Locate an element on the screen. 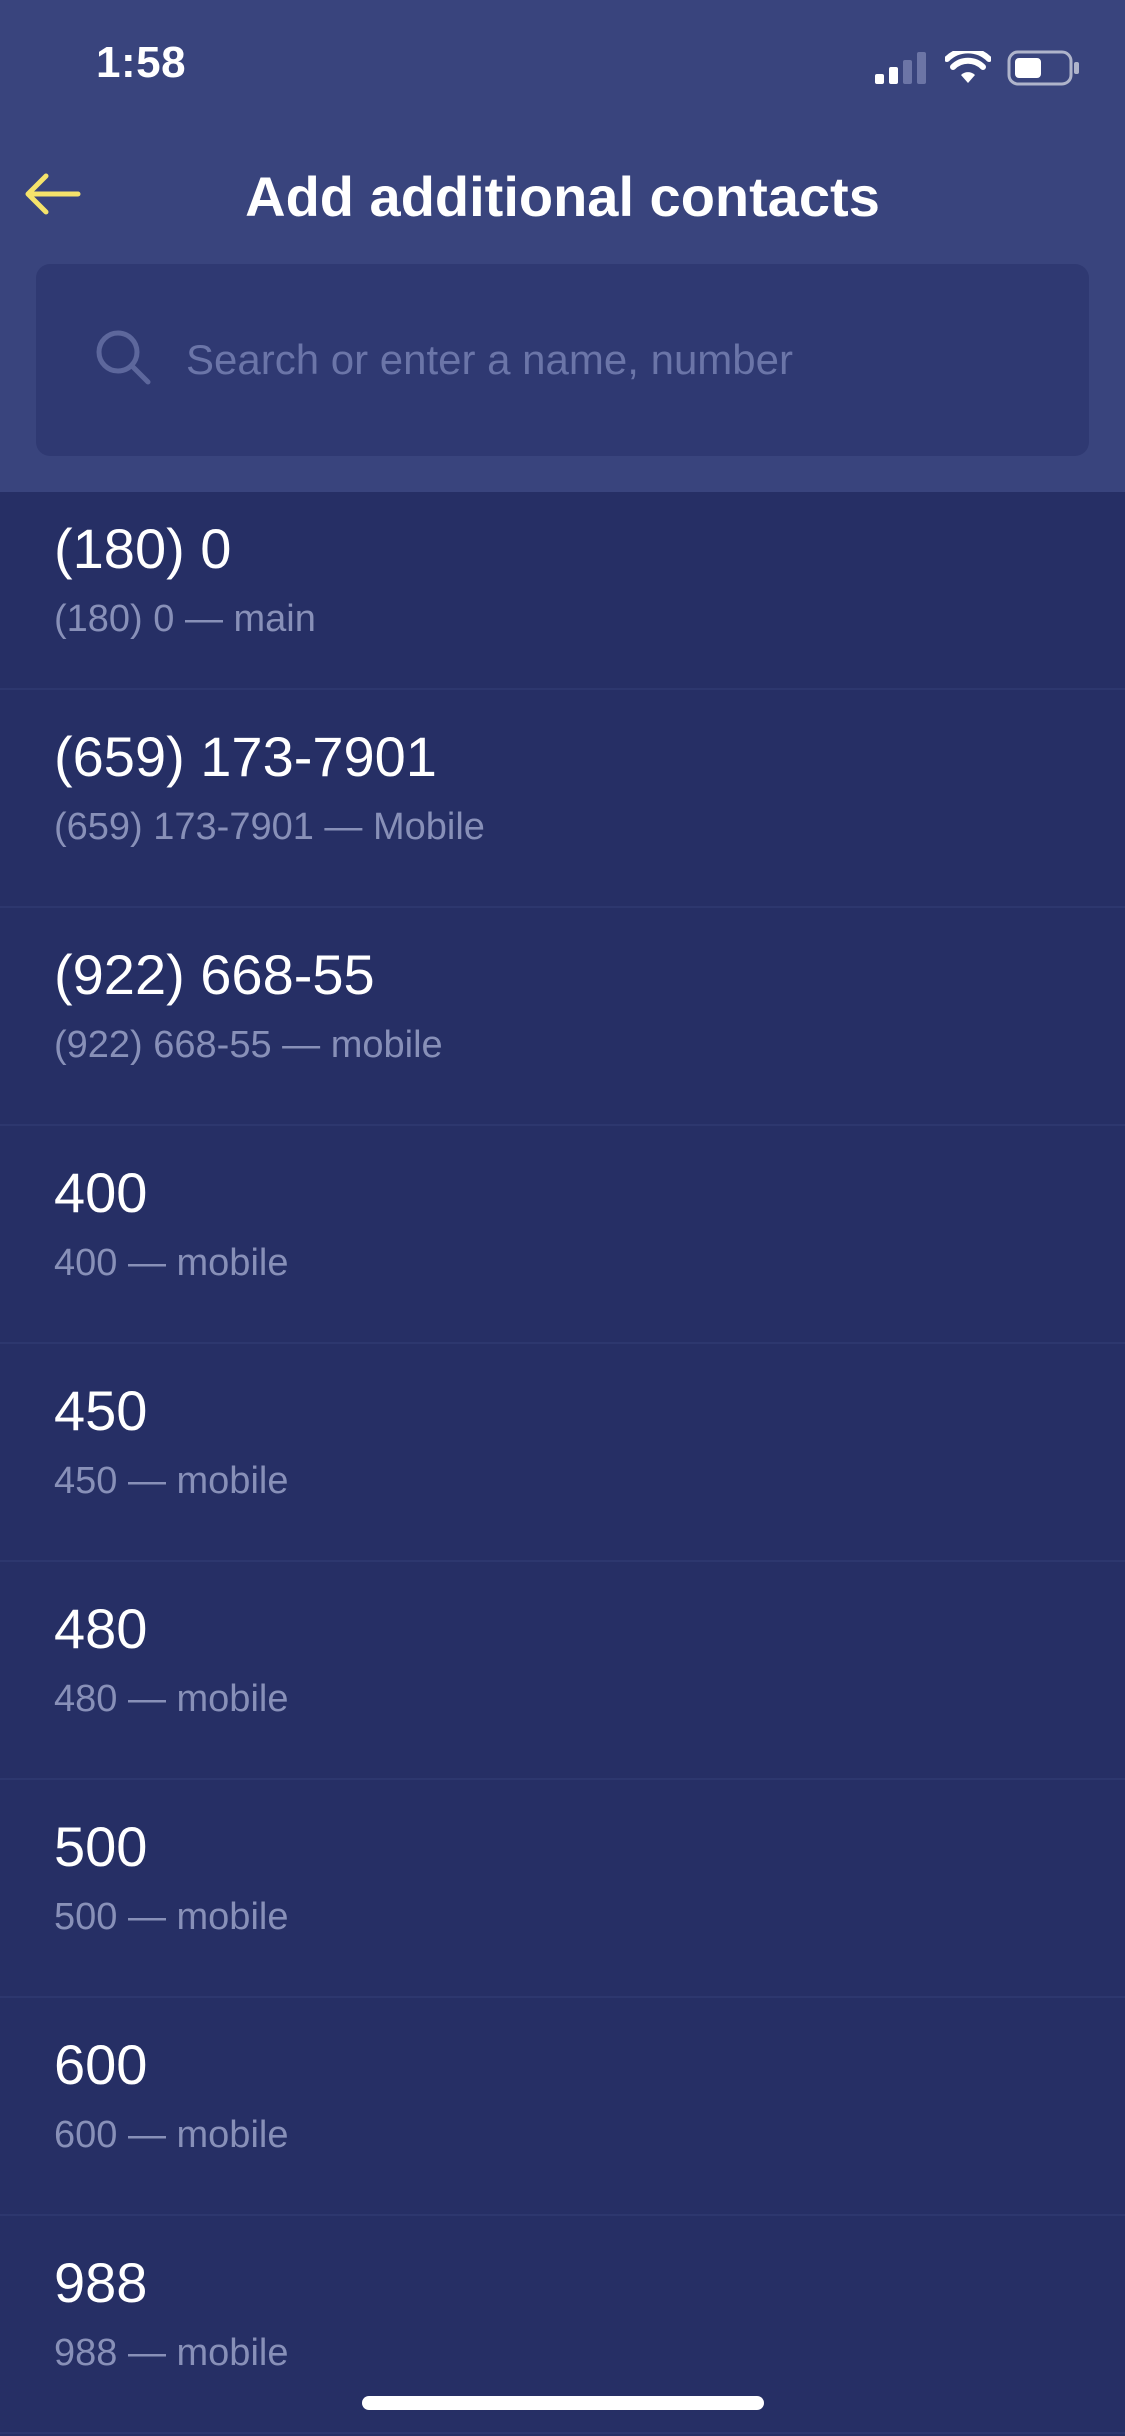 The height and width of the screenshot is (2436, 1125). list-item: (180) 0 (180) 0 — main is located at coordinates (562, 591).